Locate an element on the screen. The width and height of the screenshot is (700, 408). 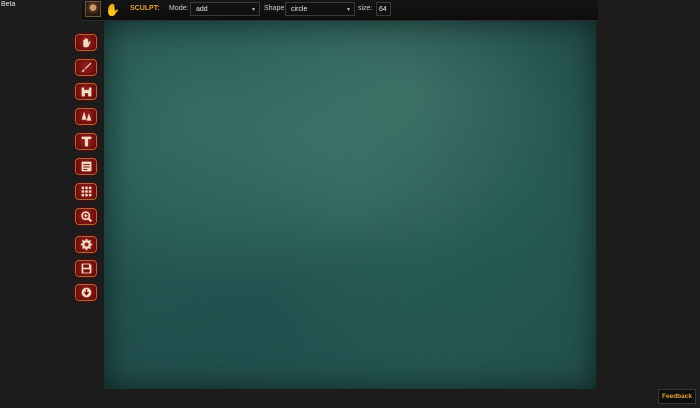
notes-tool-button is located at coordinates (86, 166).